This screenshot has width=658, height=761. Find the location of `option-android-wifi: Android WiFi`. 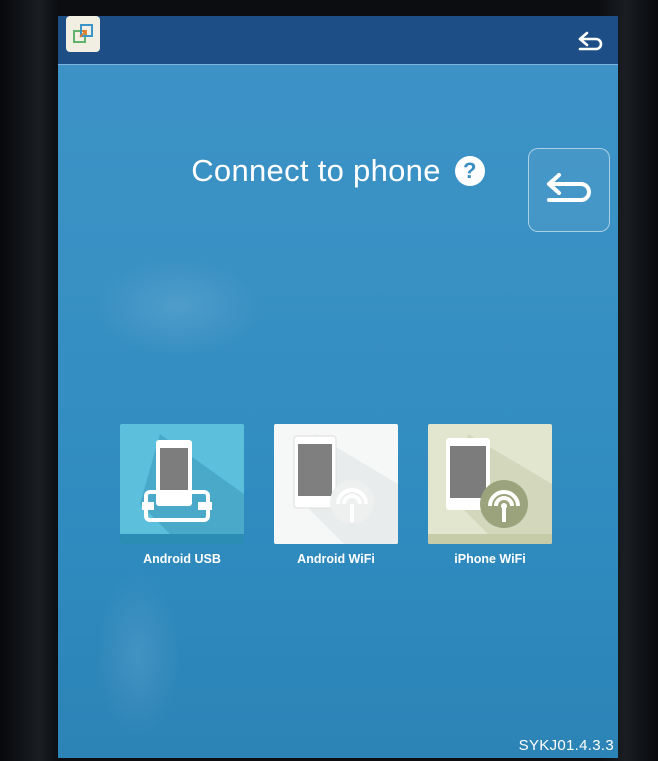

option-android-wifi: Android WiFi is located at coordinates (336, 504).